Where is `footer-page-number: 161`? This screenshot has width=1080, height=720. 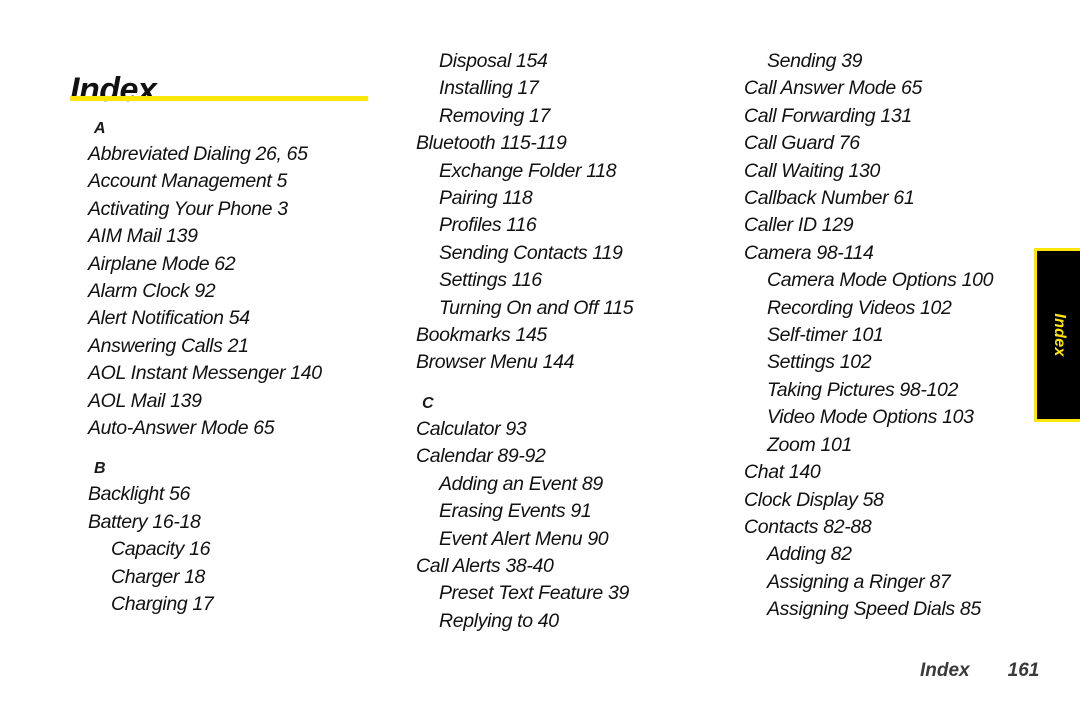
footer-page-number: 161 is located at coordinates (1023, 670).